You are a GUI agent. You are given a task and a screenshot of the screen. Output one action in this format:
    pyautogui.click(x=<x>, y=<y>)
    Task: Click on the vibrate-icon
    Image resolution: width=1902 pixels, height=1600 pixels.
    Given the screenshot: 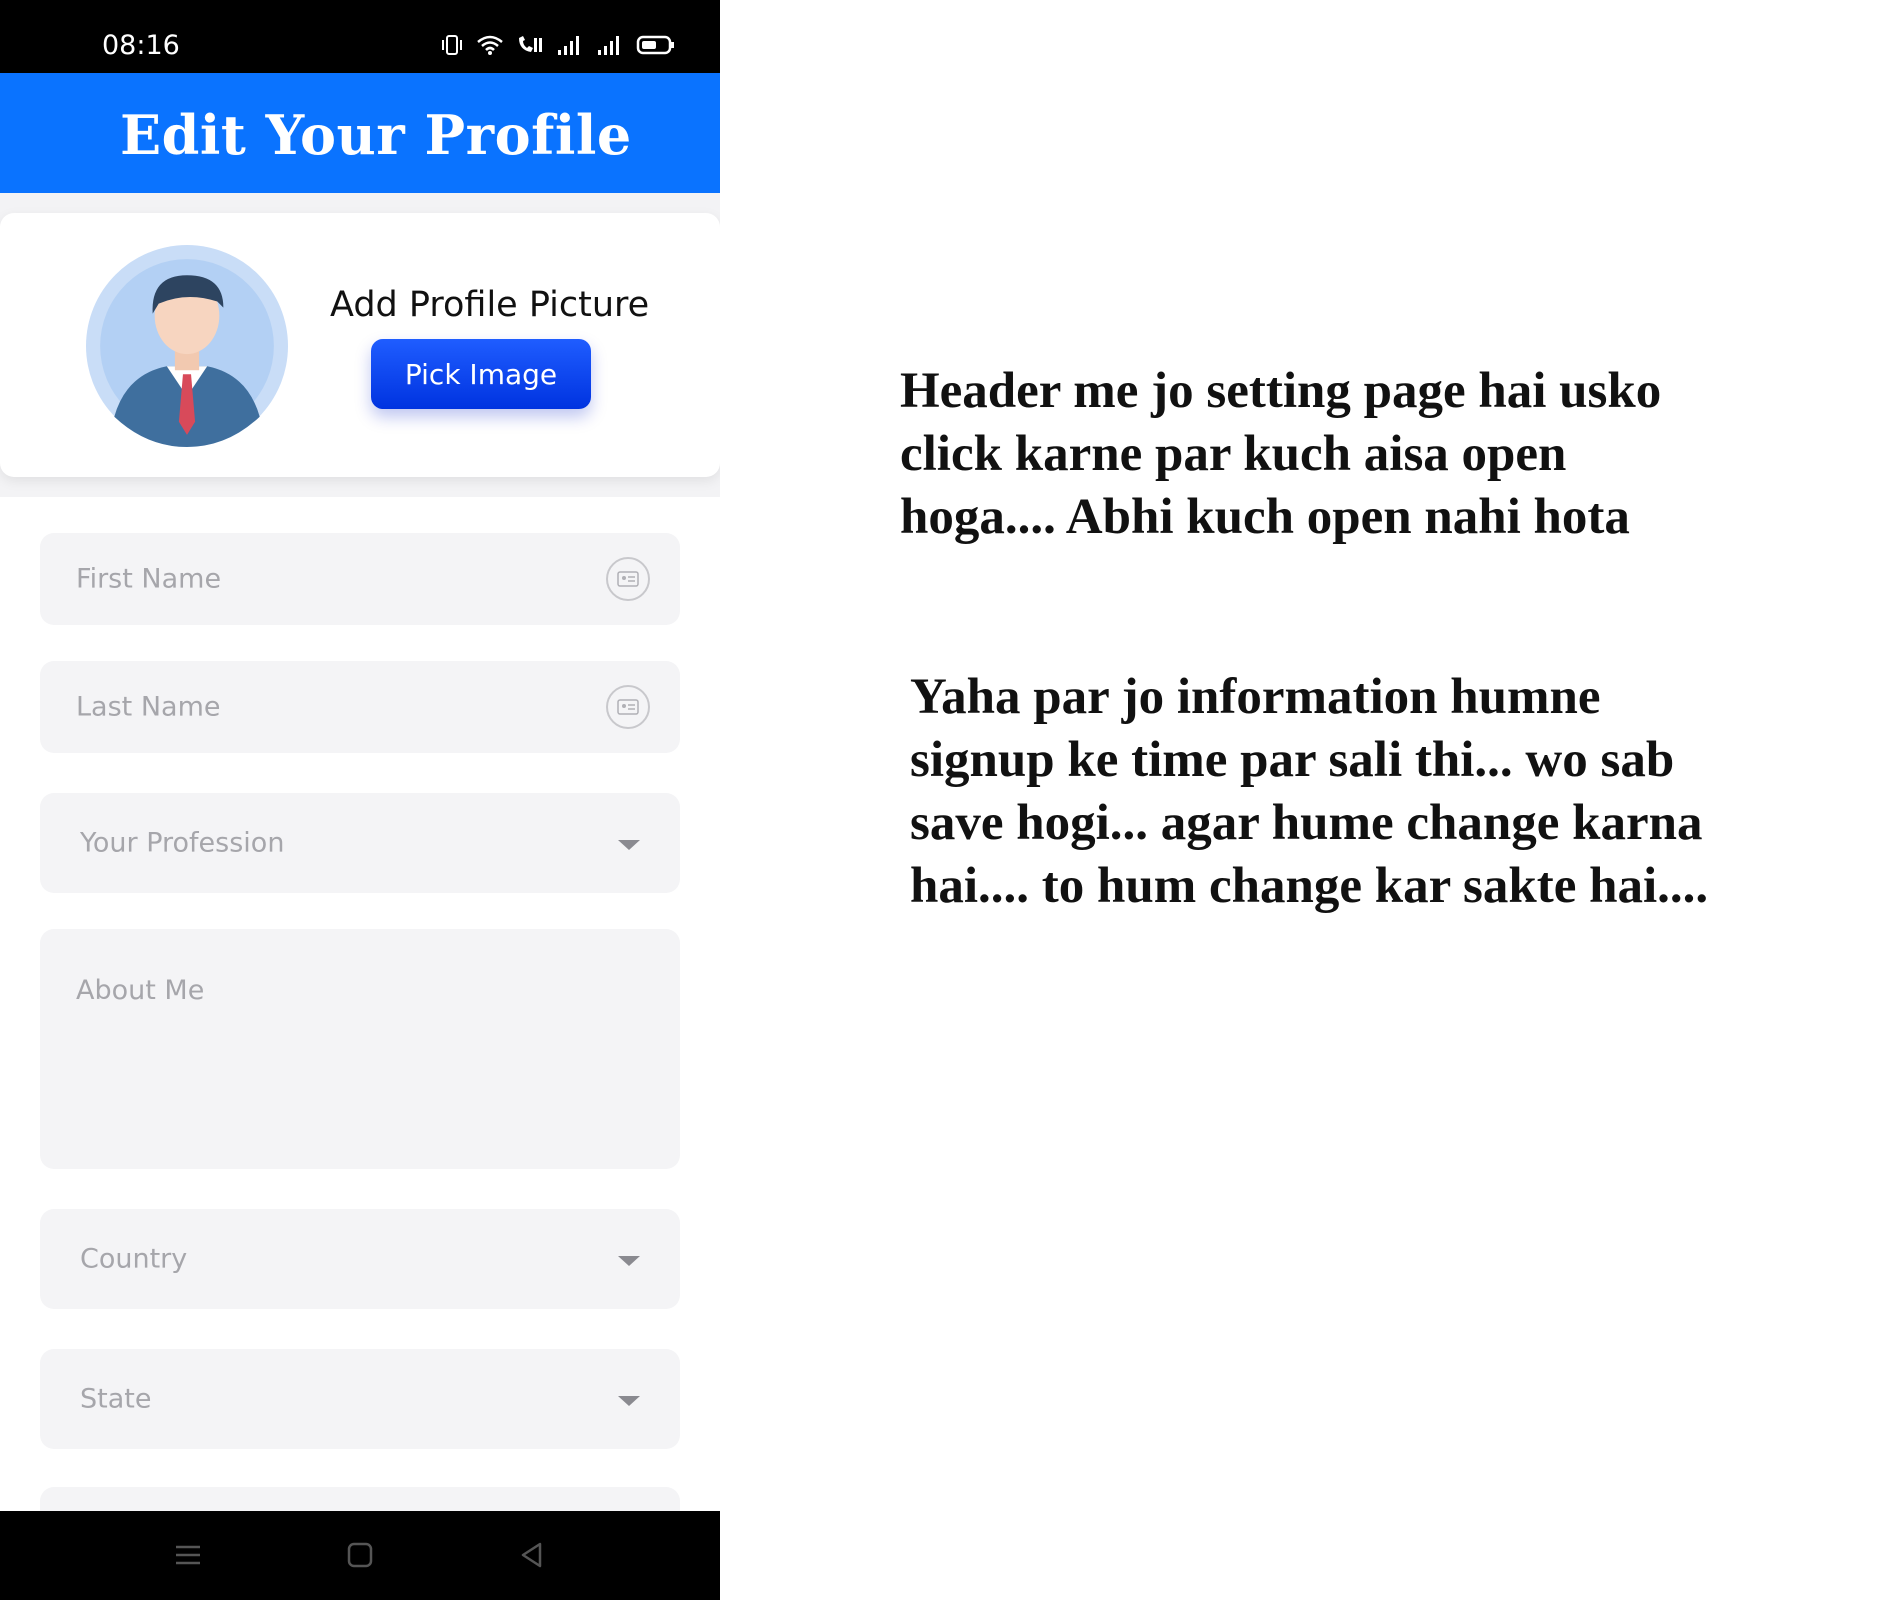 What is the action you would take?
    pyautogui.click(x=452, y=45)
    